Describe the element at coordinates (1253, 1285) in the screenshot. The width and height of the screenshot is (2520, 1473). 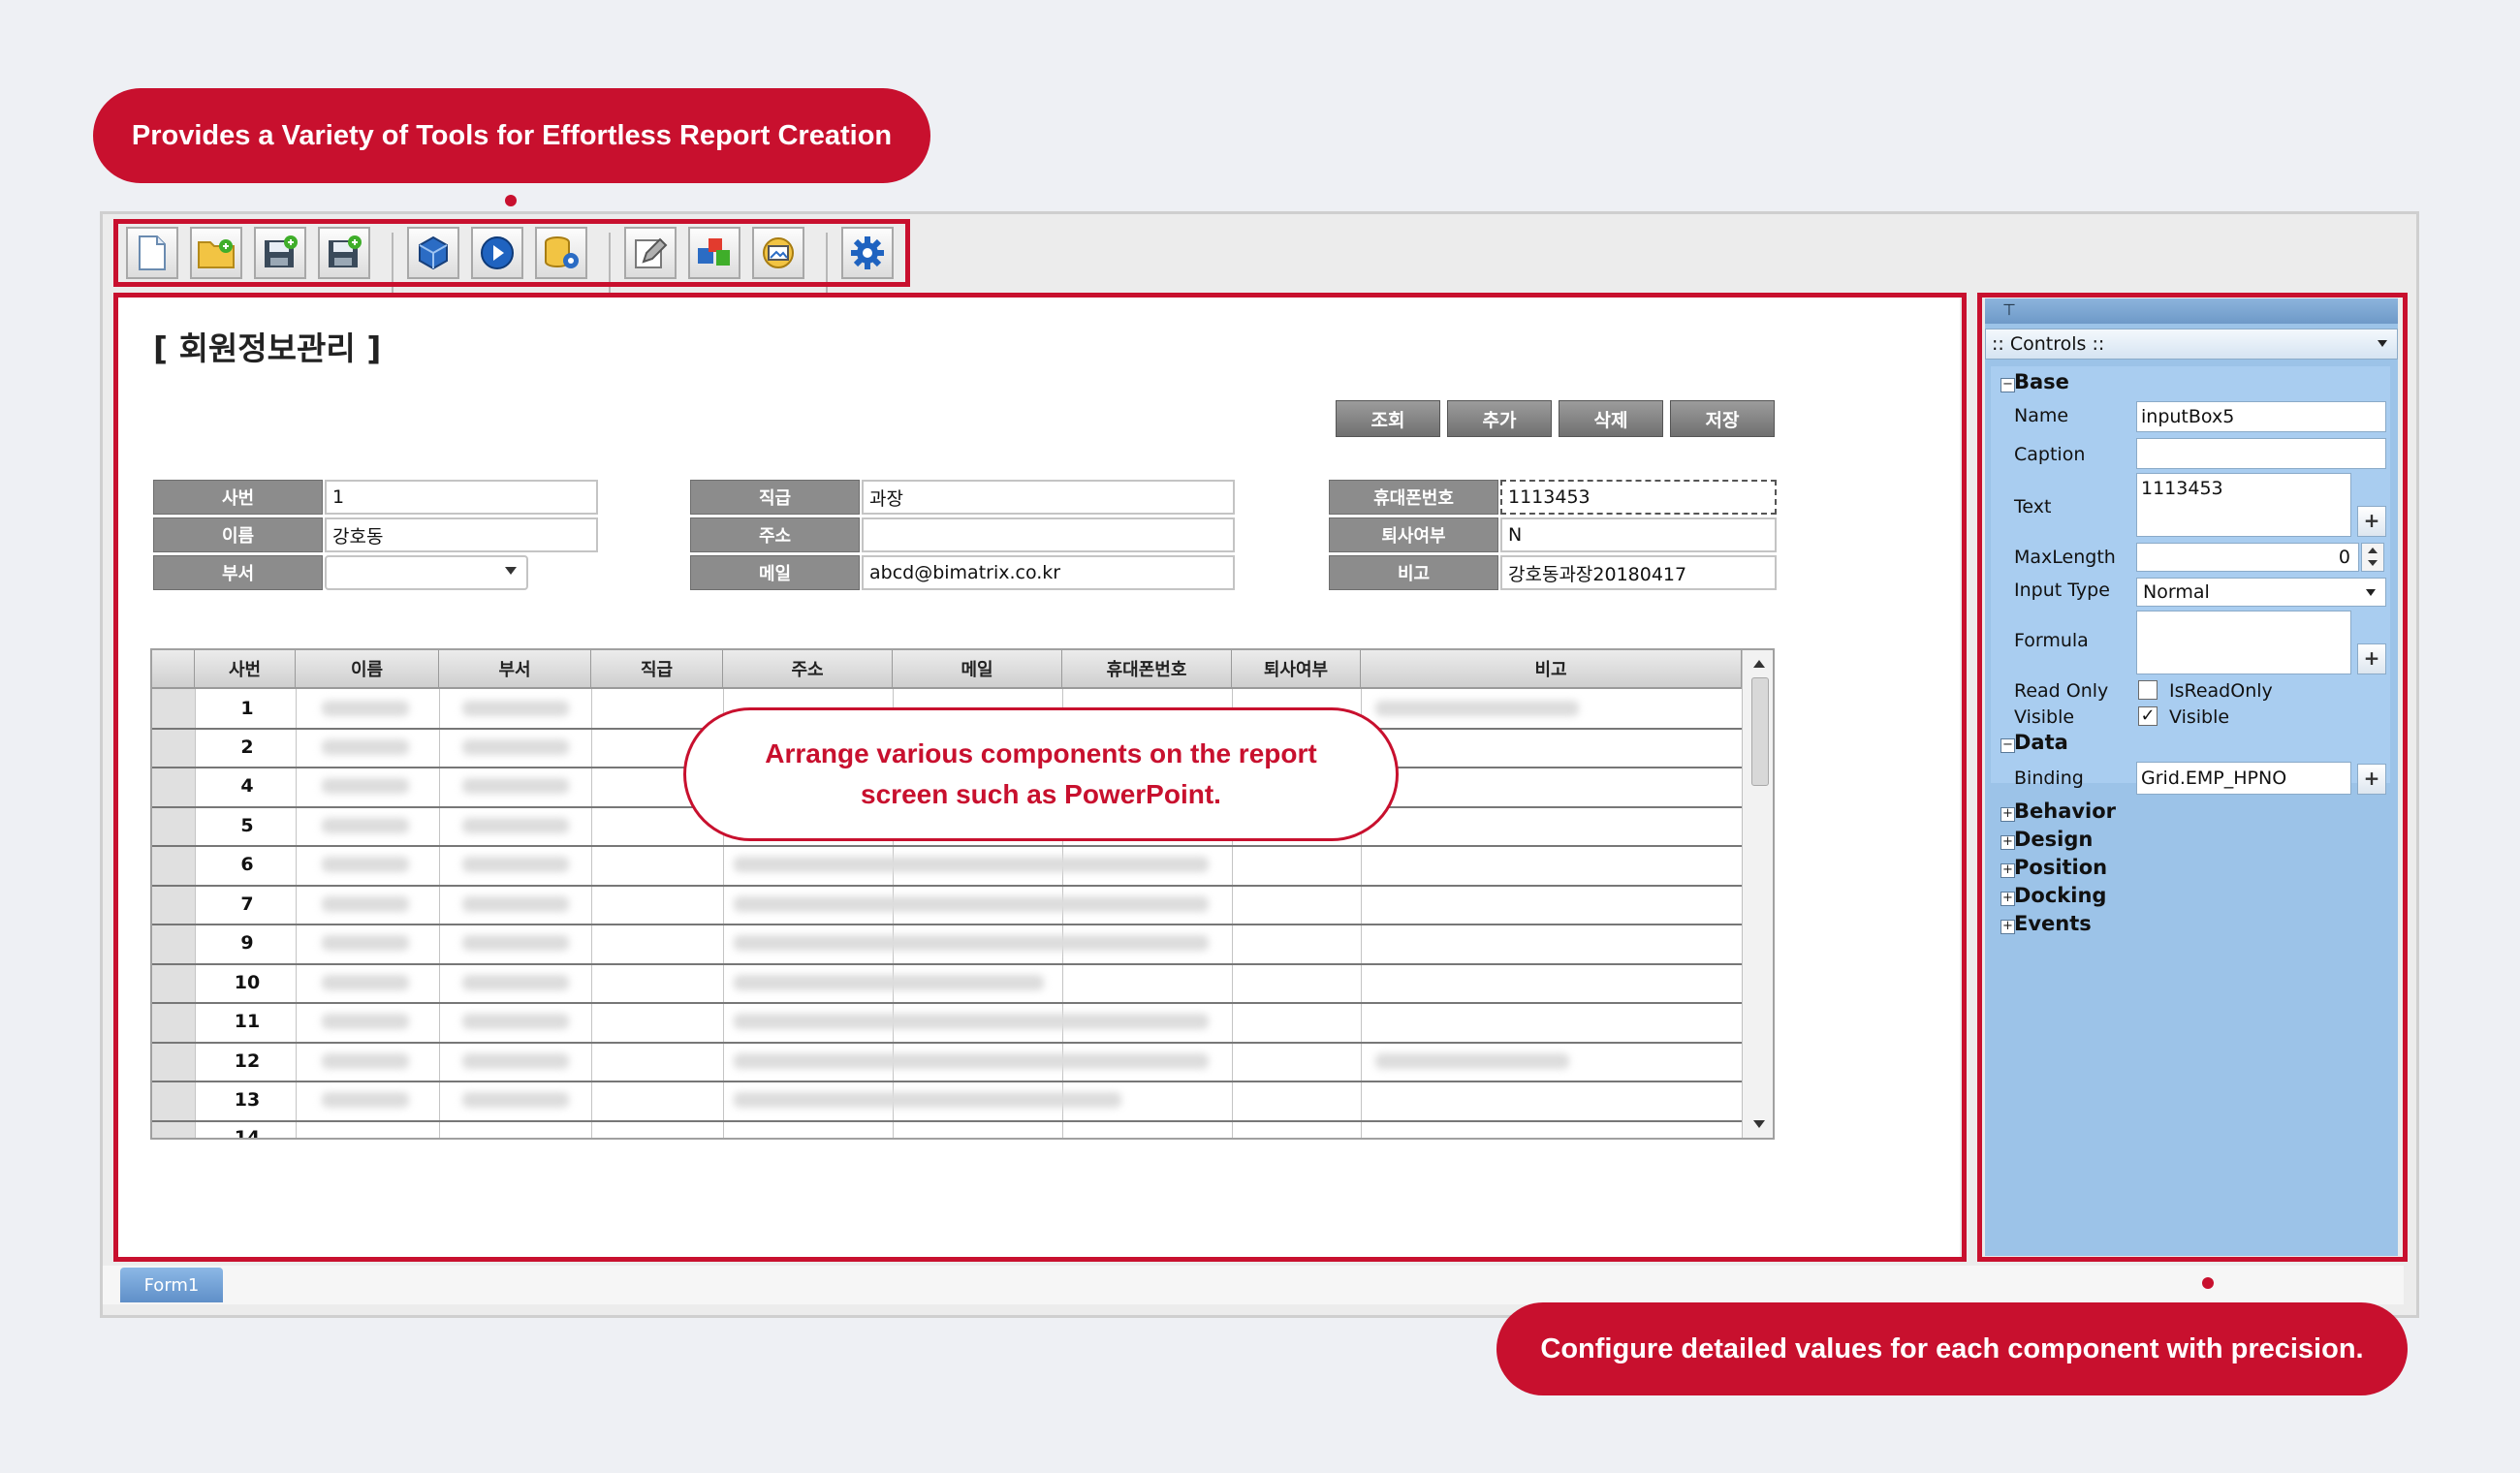
I see `form-tab-bar` at that location.